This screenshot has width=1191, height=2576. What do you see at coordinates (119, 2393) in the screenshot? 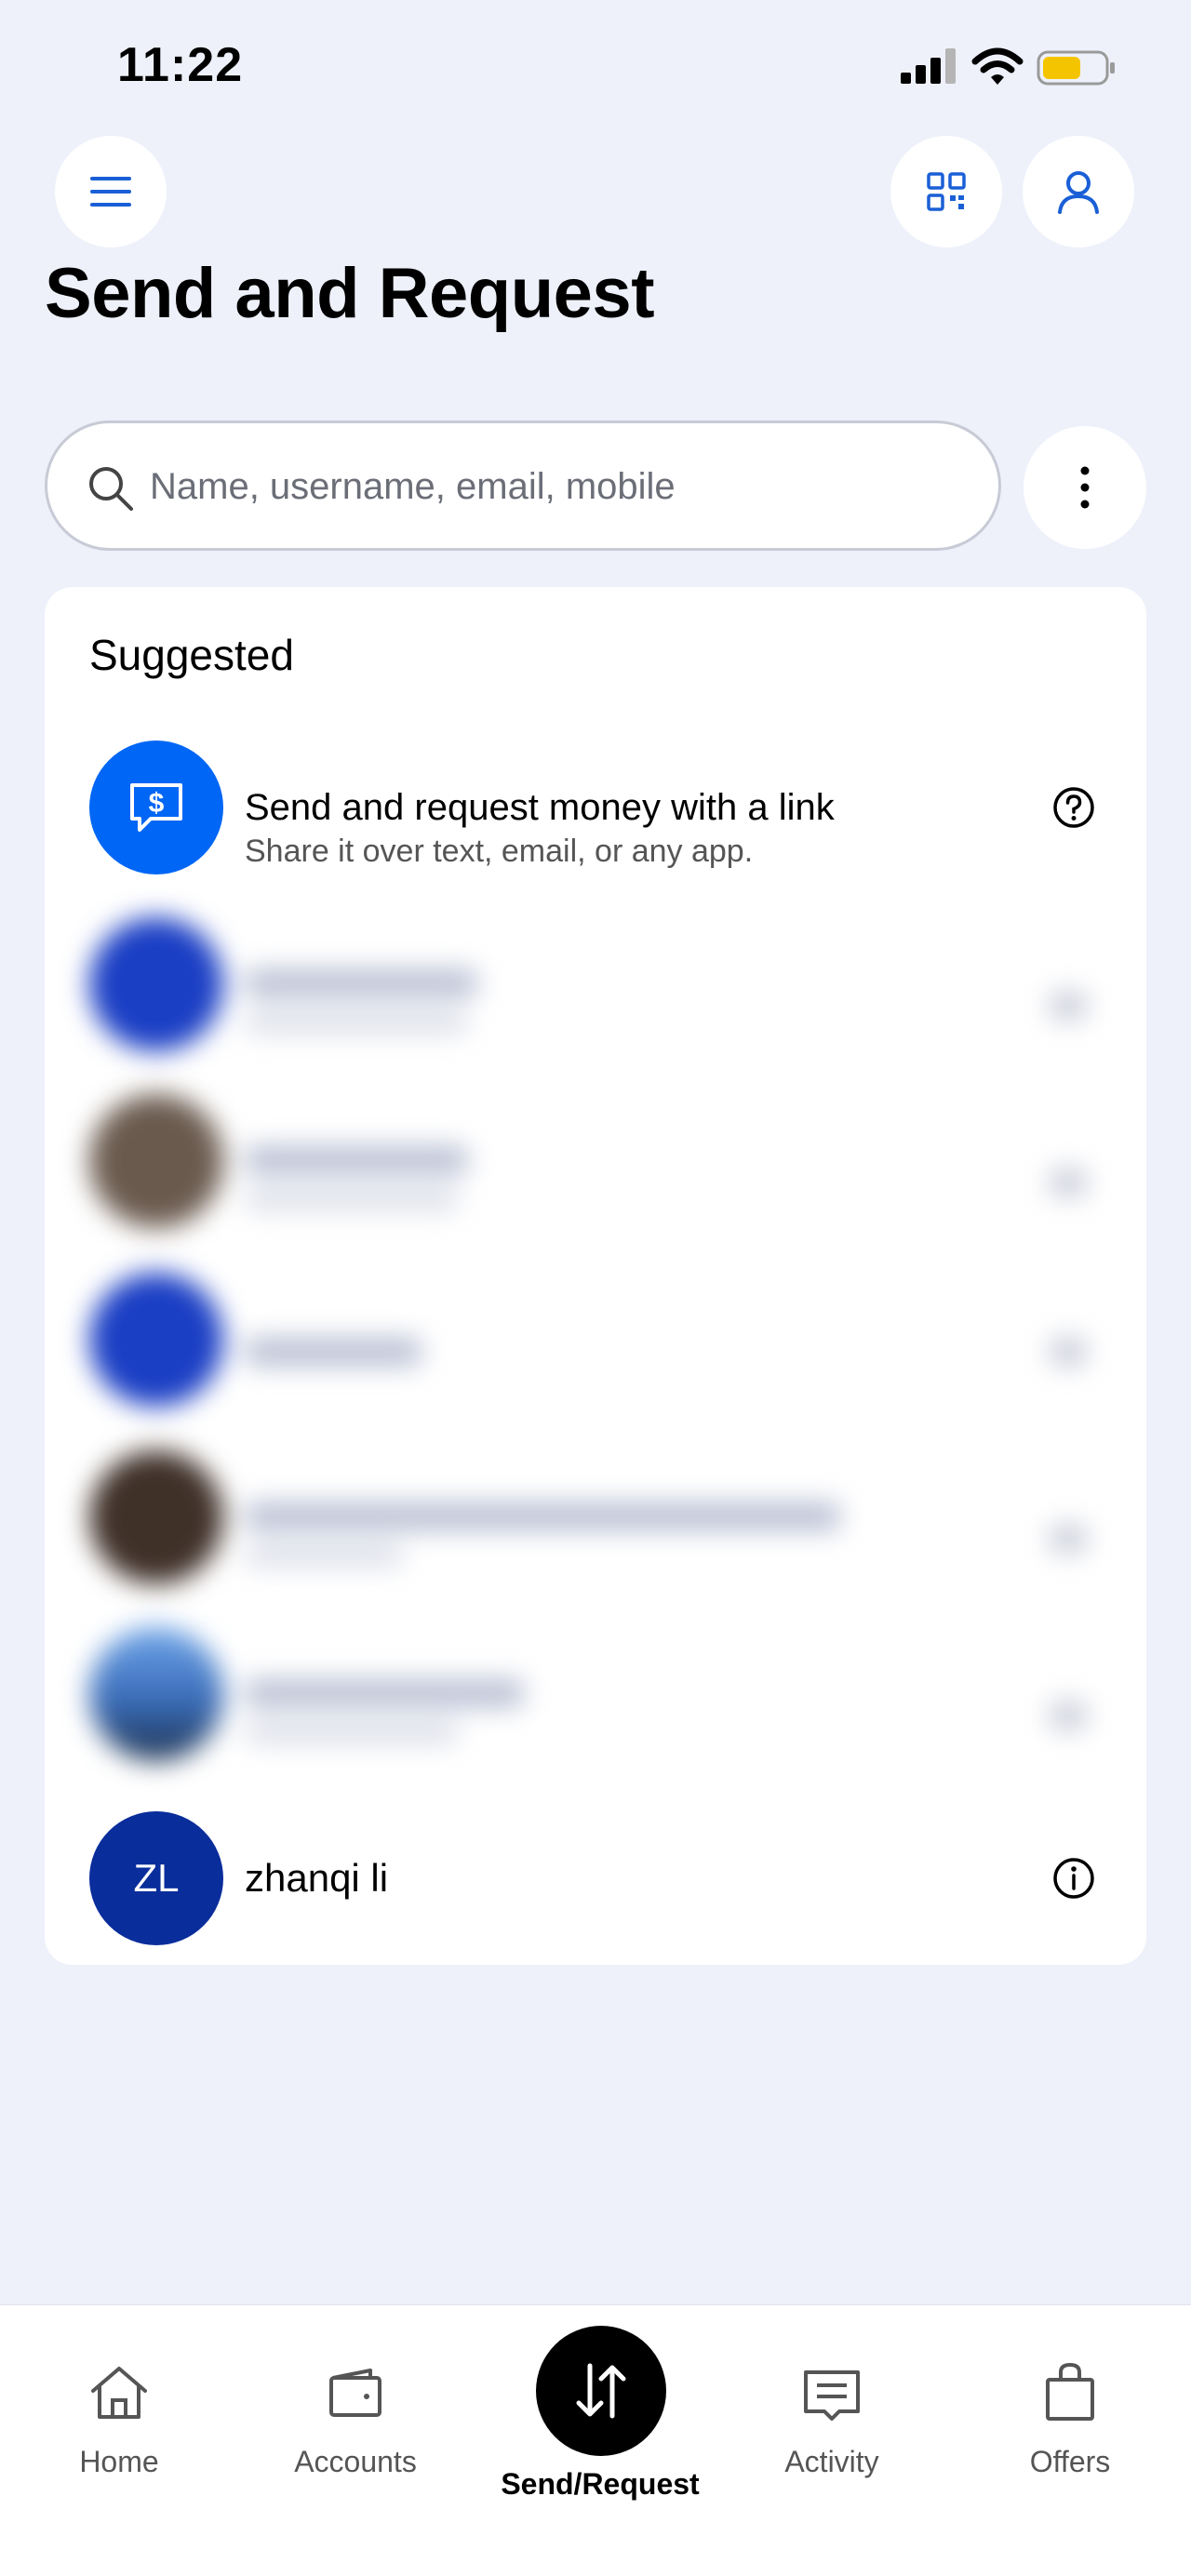
I see `home-icon` at bounding box center [119, 2393].